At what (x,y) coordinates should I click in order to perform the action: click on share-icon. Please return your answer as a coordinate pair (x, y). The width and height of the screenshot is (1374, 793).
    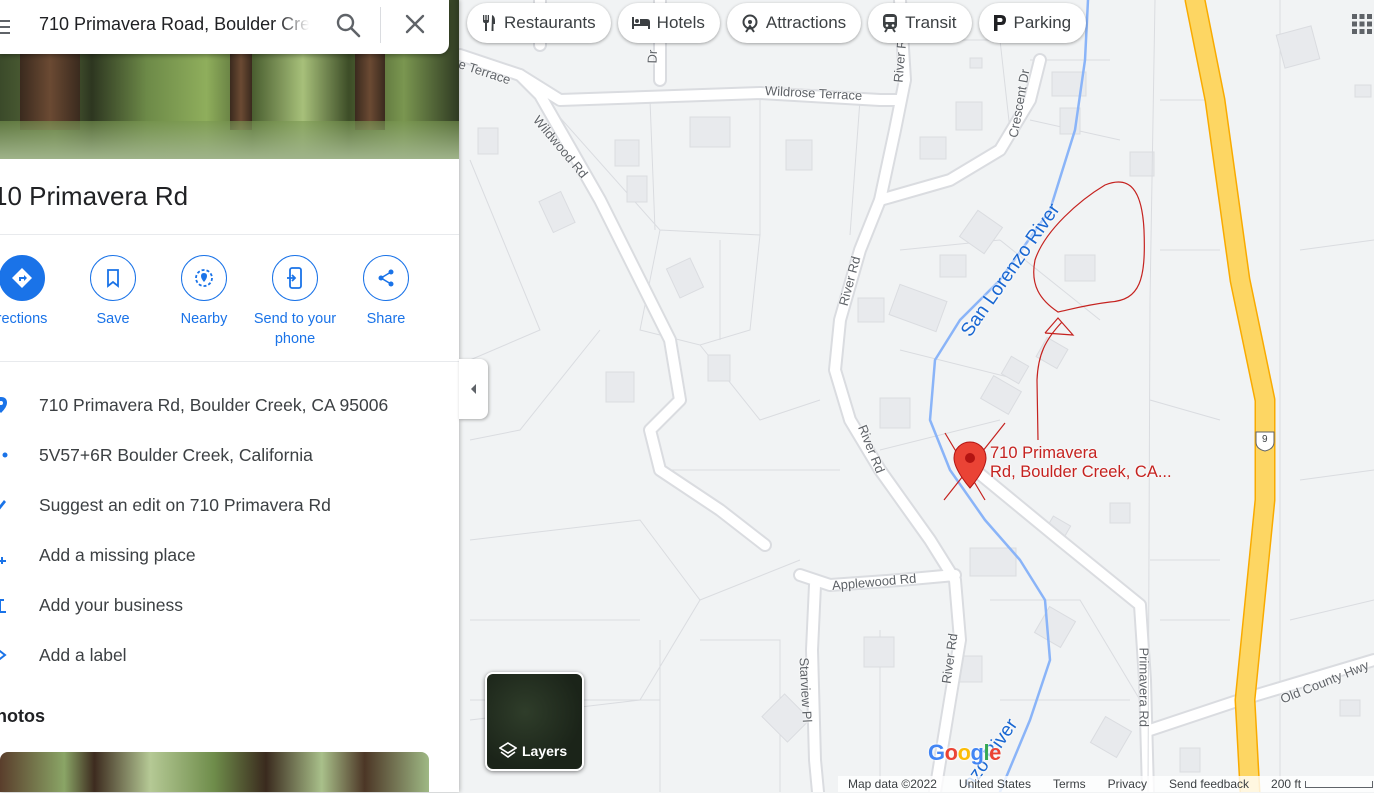
    Looking at the image, I should click on (386, 278).